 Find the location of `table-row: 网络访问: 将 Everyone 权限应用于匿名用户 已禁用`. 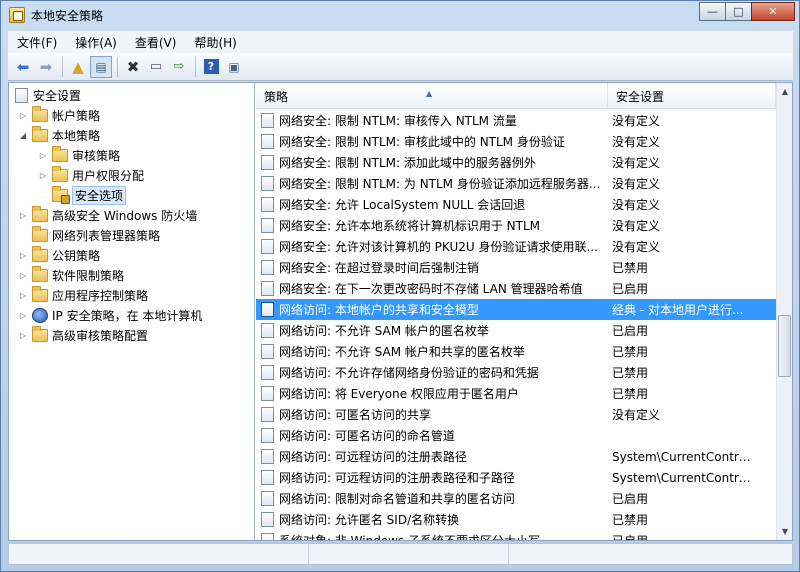

table-row: 网络访问: 将 Everyone 权限应用于匿名用户 已禁用 is located at coordinates (516, 393).